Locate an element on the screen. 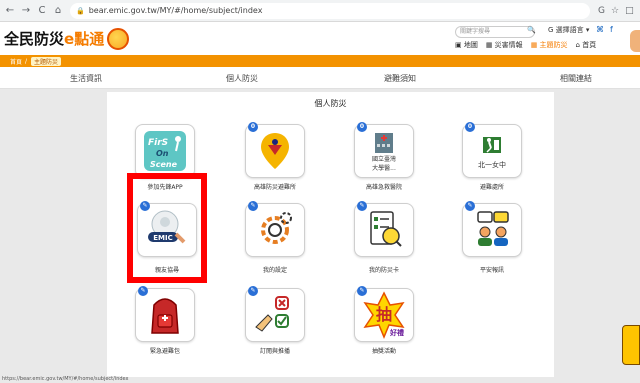  checklist-icon is located at coordinates (386, 229).